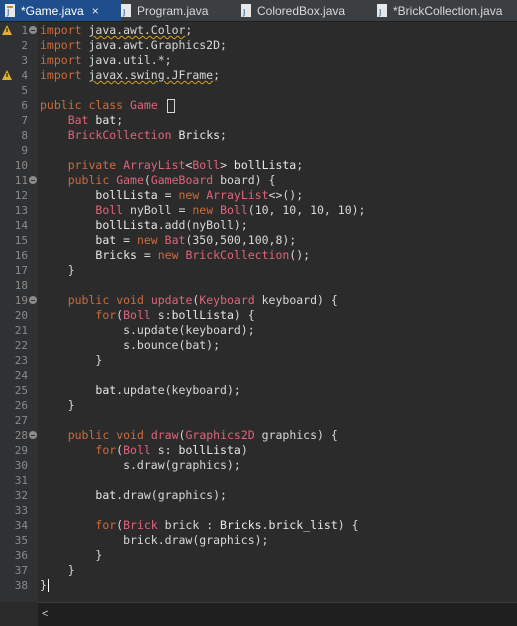  Describe the element at coordinates (161, 495) in the screenshot. I see `code-text: bat.draw(graphics);` at that location.